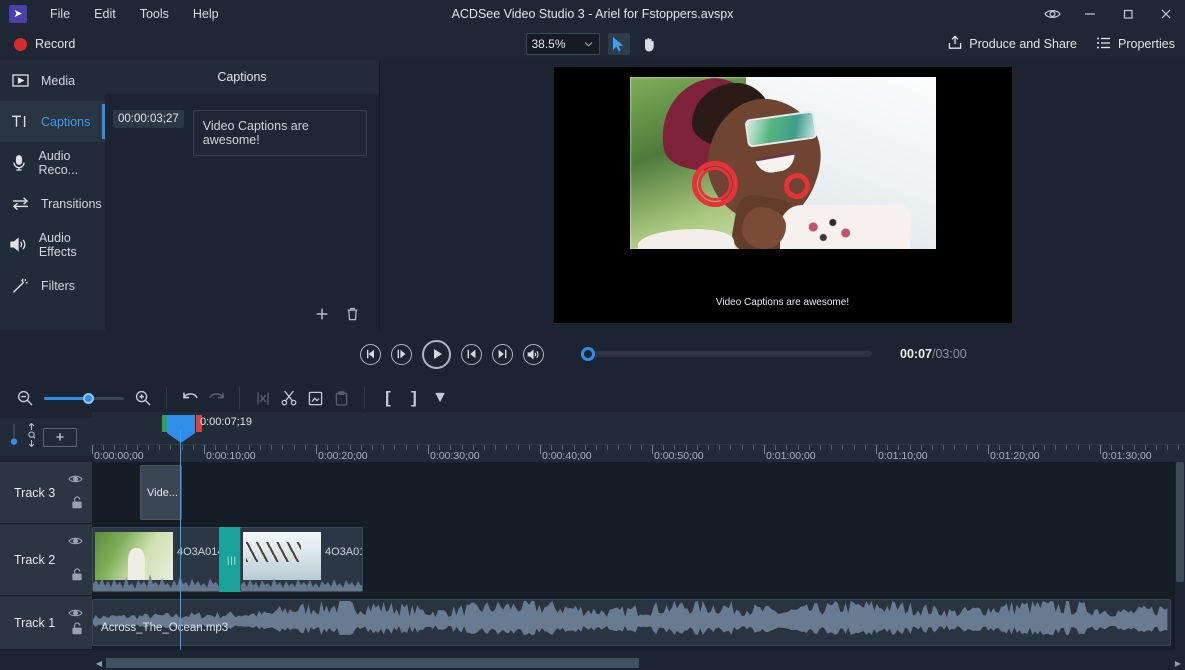 Image resolution: width=1185 pixels, height=670 pixels. I want to click on marker-button: ▼, so click(440, 398).